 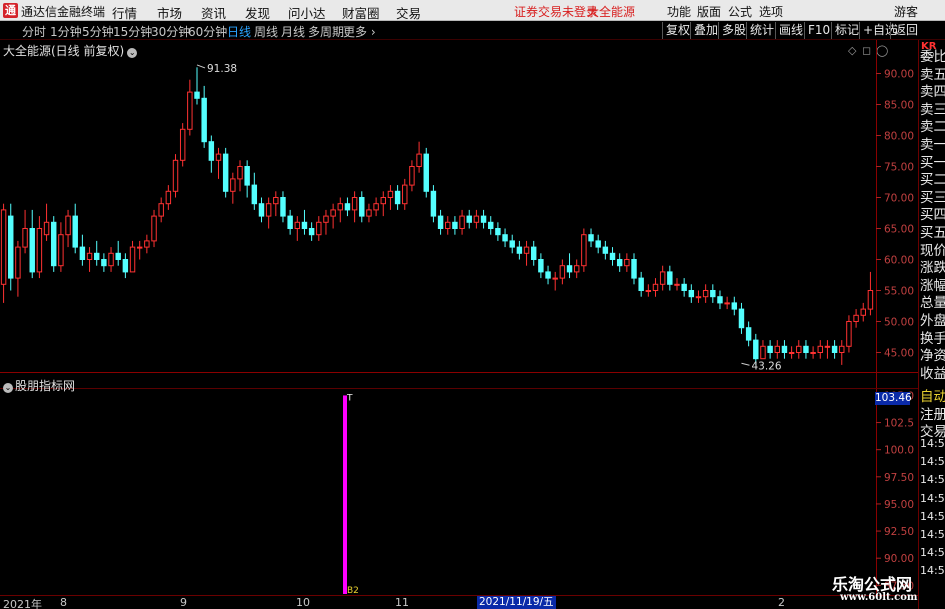 What do you see at coordinates (22, 603) in the screenshot?
I see `date-label: 2021年` at bounding box center [22, 603].